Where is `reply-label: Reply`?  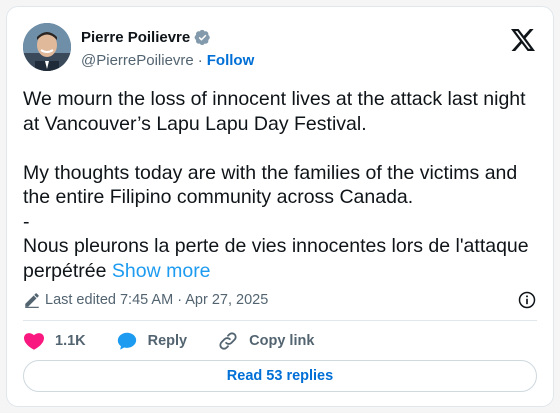 reply-label: Reply is located at coordinates (167, 341).